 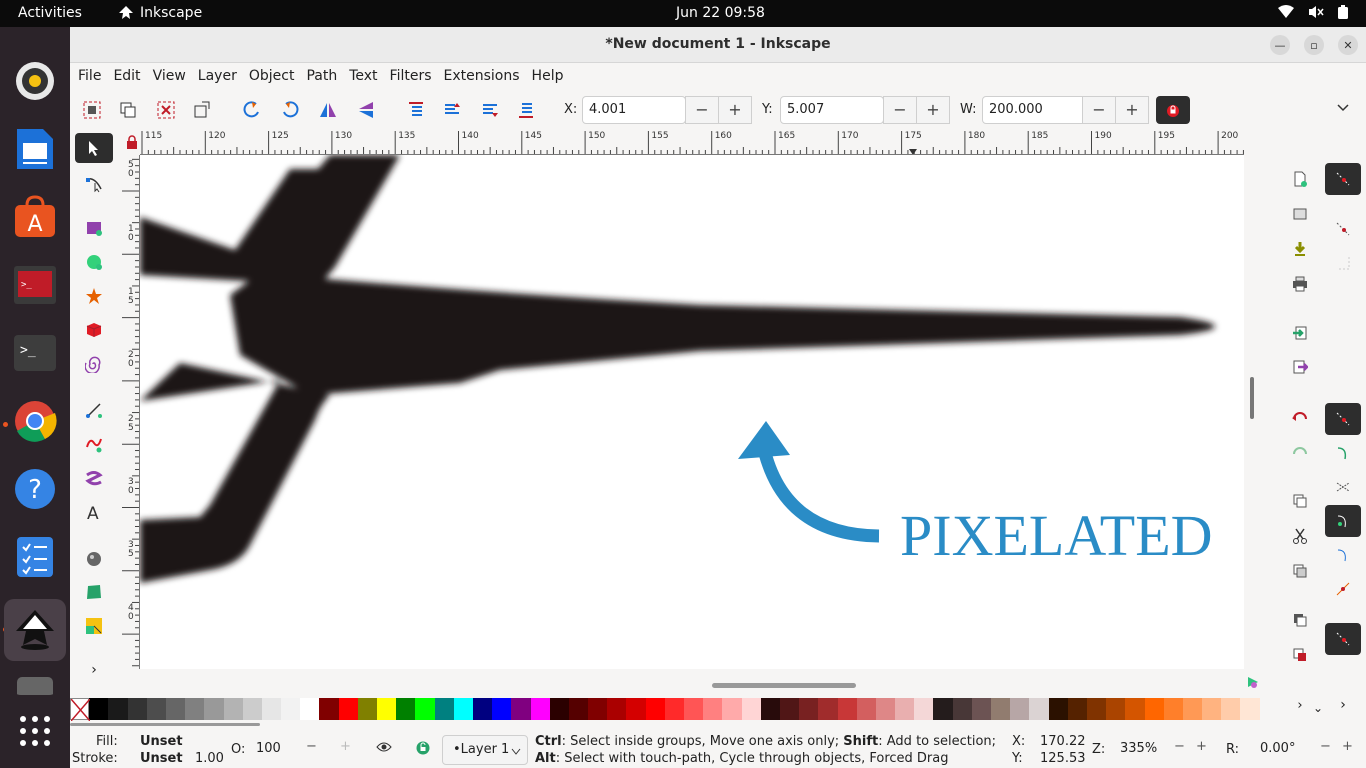 I want to click on toolbar-overflow-button, so click(x=1346, y=110).